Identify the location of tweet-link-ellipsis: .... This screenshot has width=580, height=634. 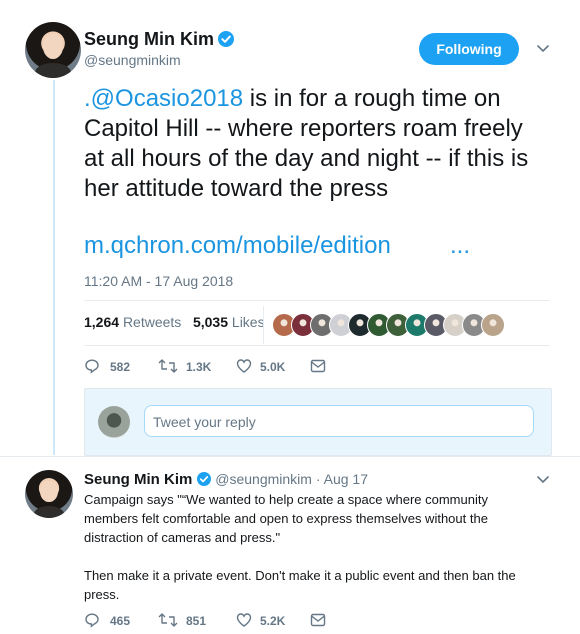
(460, 246).